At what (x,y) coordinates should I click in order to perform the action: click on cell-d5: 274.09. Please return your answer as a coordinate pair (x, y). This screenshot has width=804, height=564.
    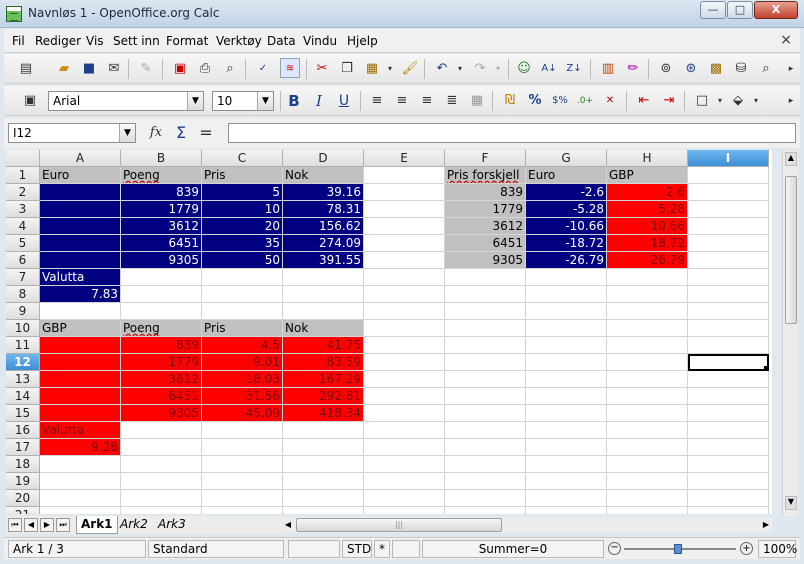
    Looking at the image, I should click on (323, 243).